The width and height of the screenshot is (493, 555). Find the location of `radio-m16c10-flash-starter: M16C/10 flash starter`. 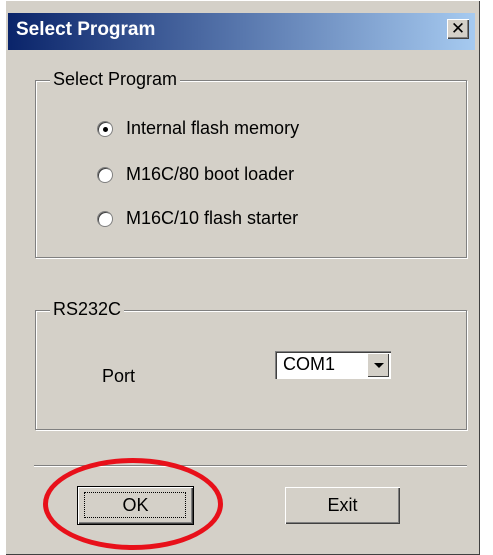

radio-m16c10-flash-starter: M16C/10 flash starter is located at coordinates (197, 218).